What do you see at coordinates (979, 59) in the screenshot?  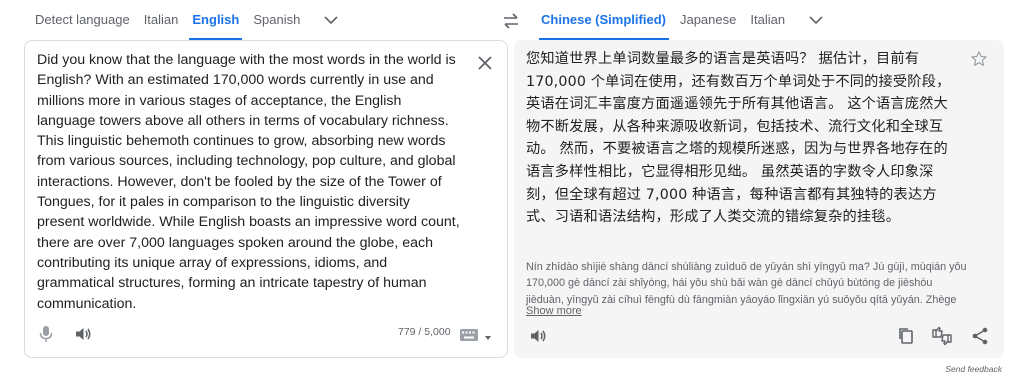 I see `star-icon` at bounding box center [979, 59].